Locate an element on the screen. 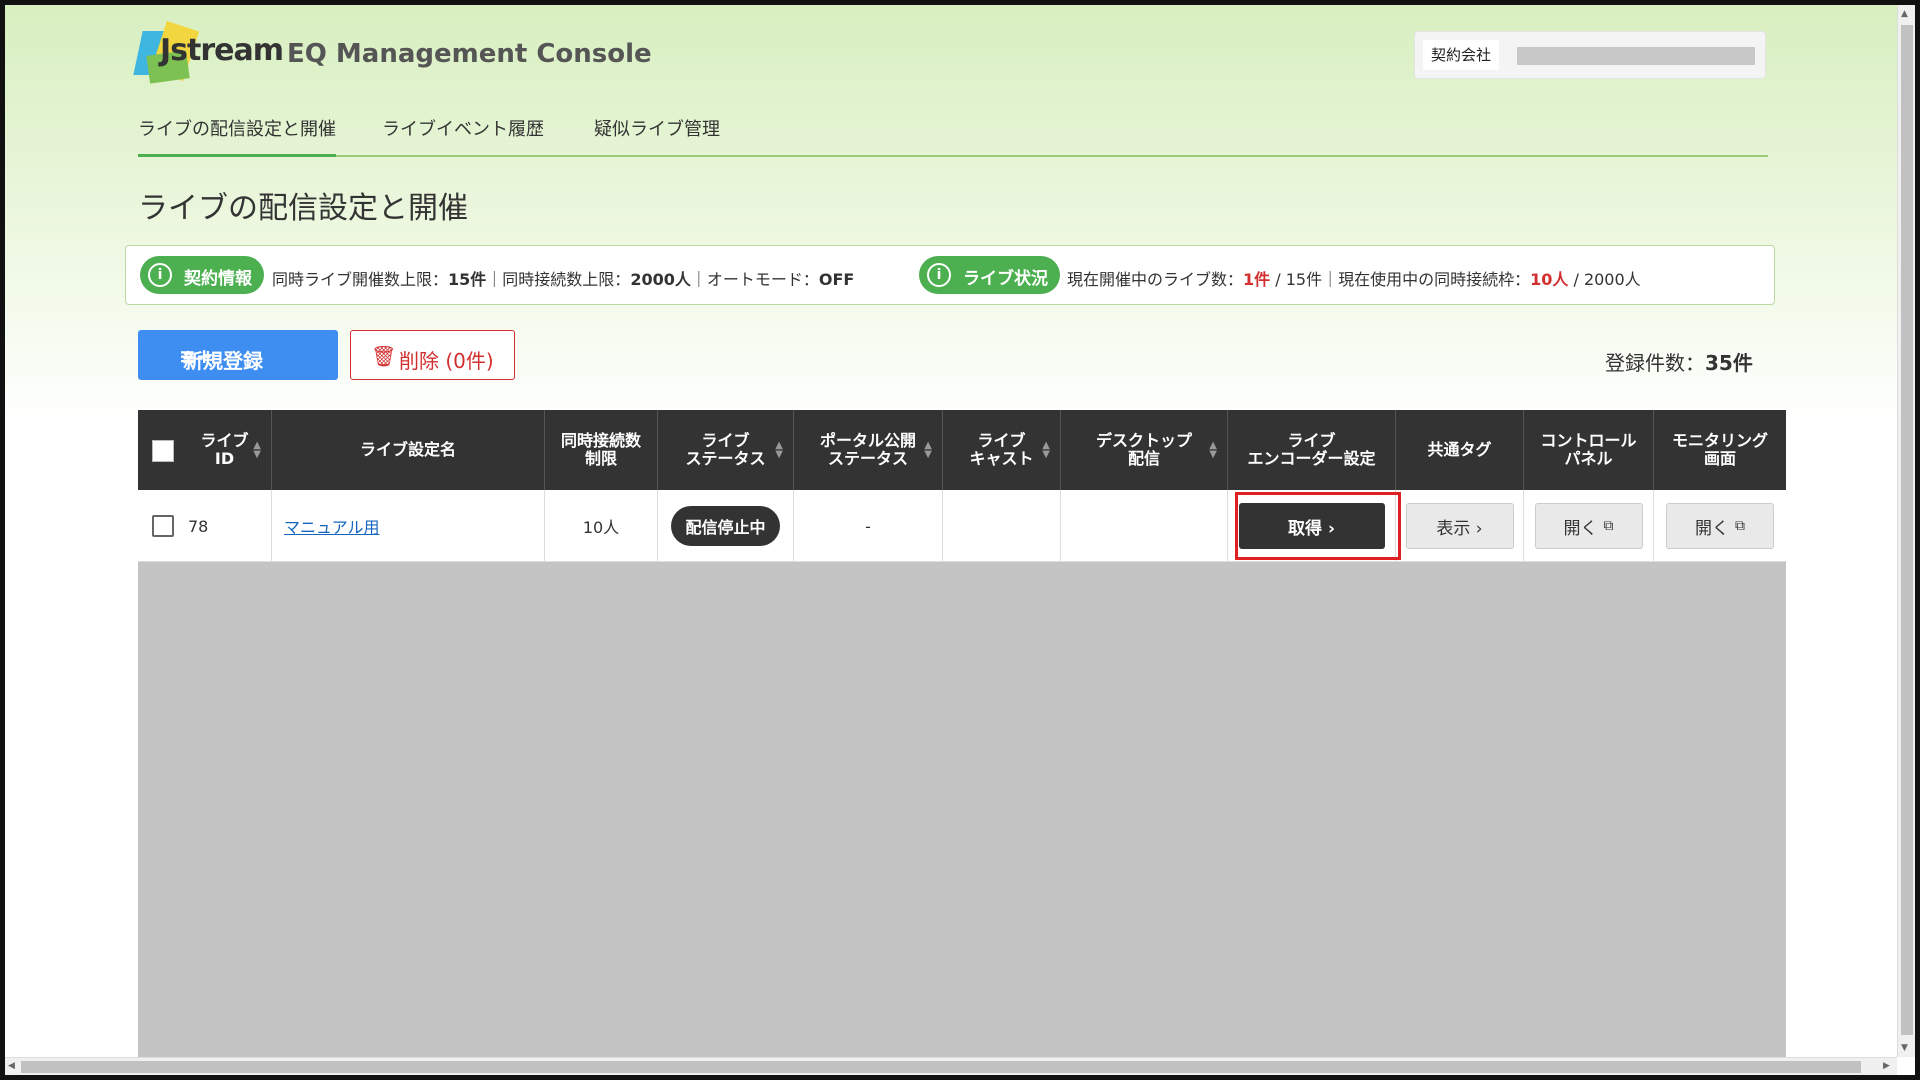 This screenshot has height=1080, width=1920. td-monitor: 開く ⧉ is located at coordinates (1720, 526).